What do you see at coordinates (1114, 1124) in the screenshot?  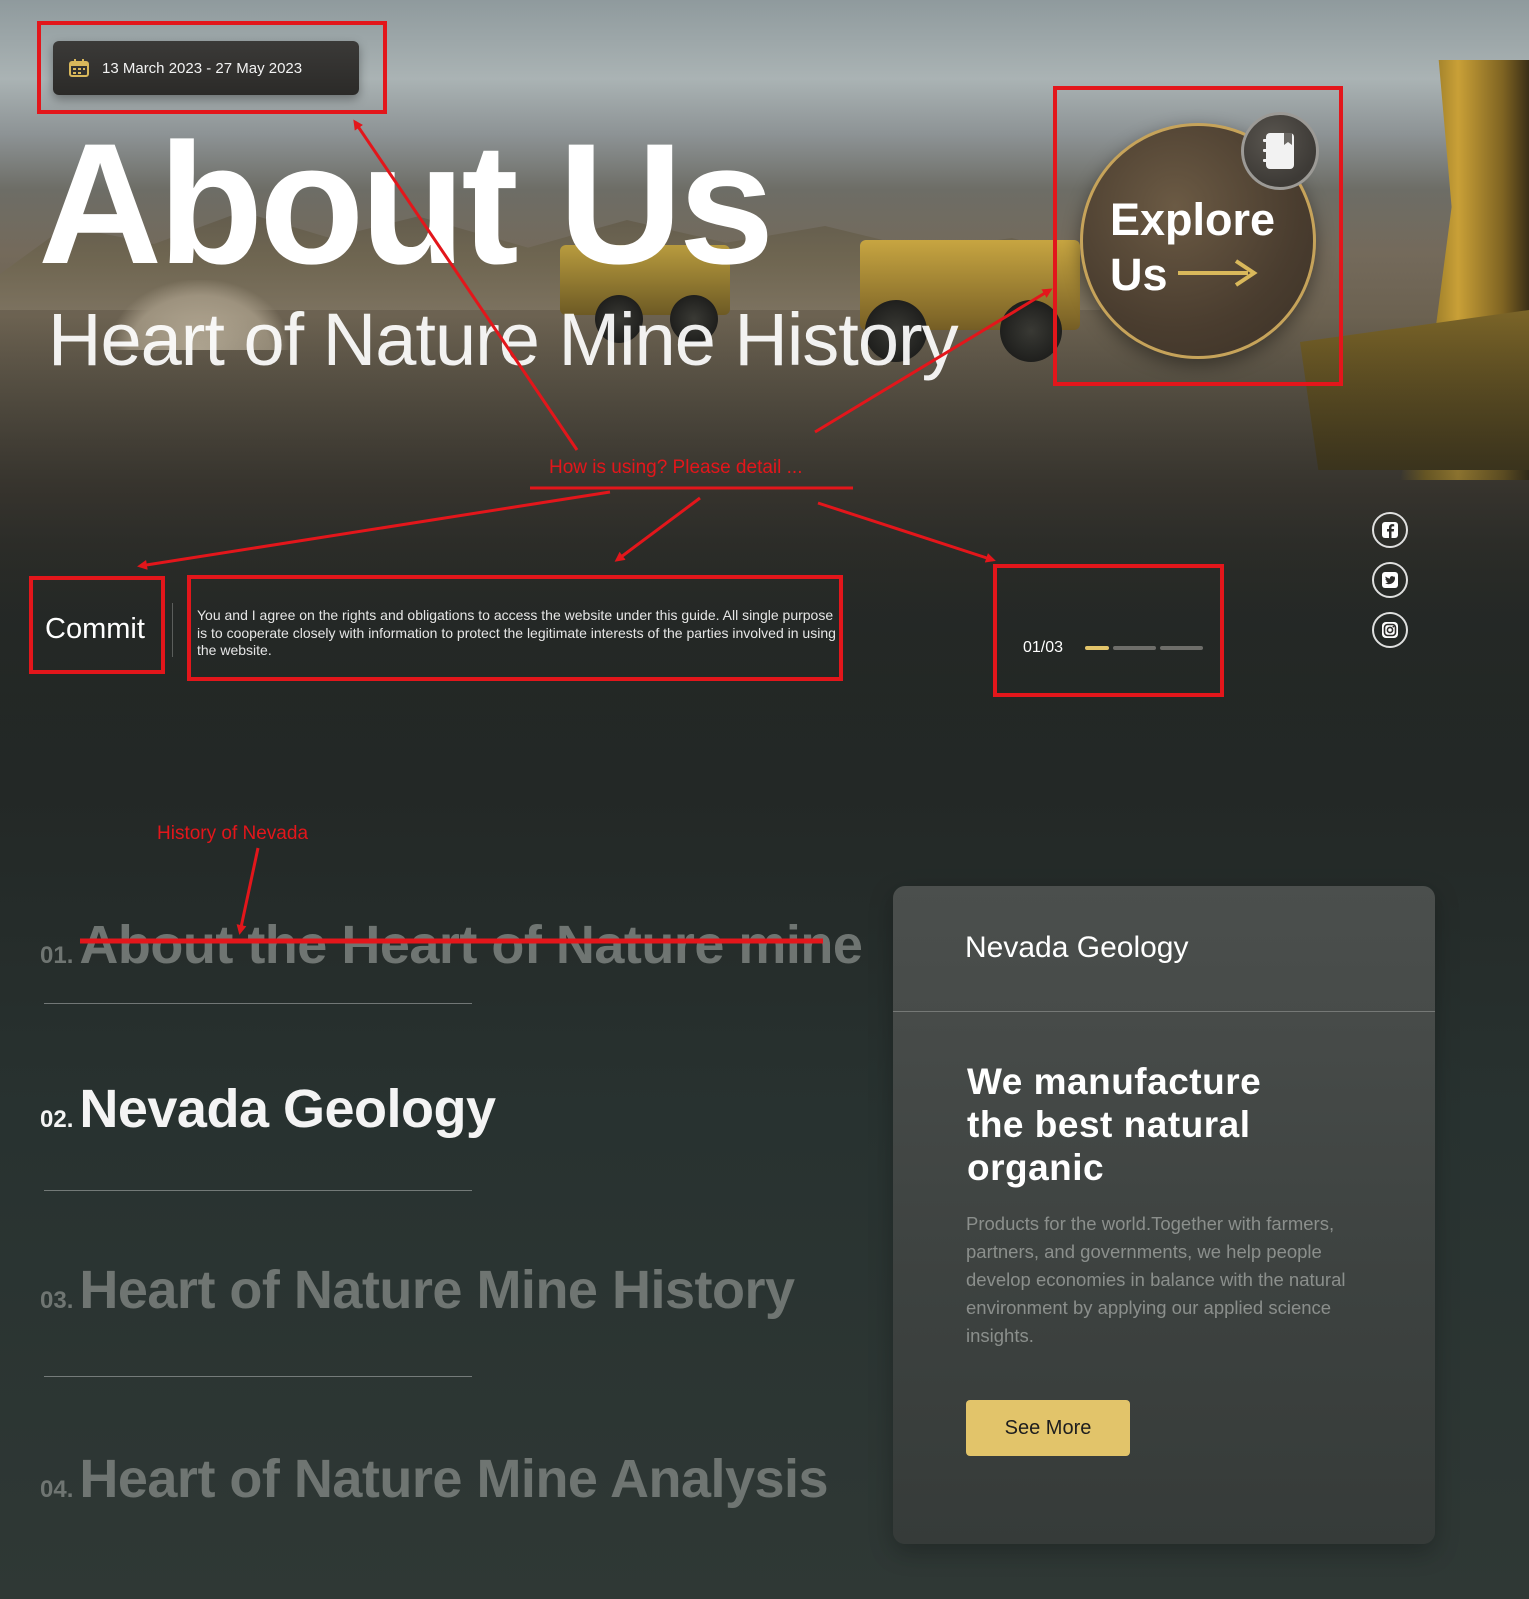 I see `card-heading: We manufacture the best natural organic` at bounding box center [1114, 1124].